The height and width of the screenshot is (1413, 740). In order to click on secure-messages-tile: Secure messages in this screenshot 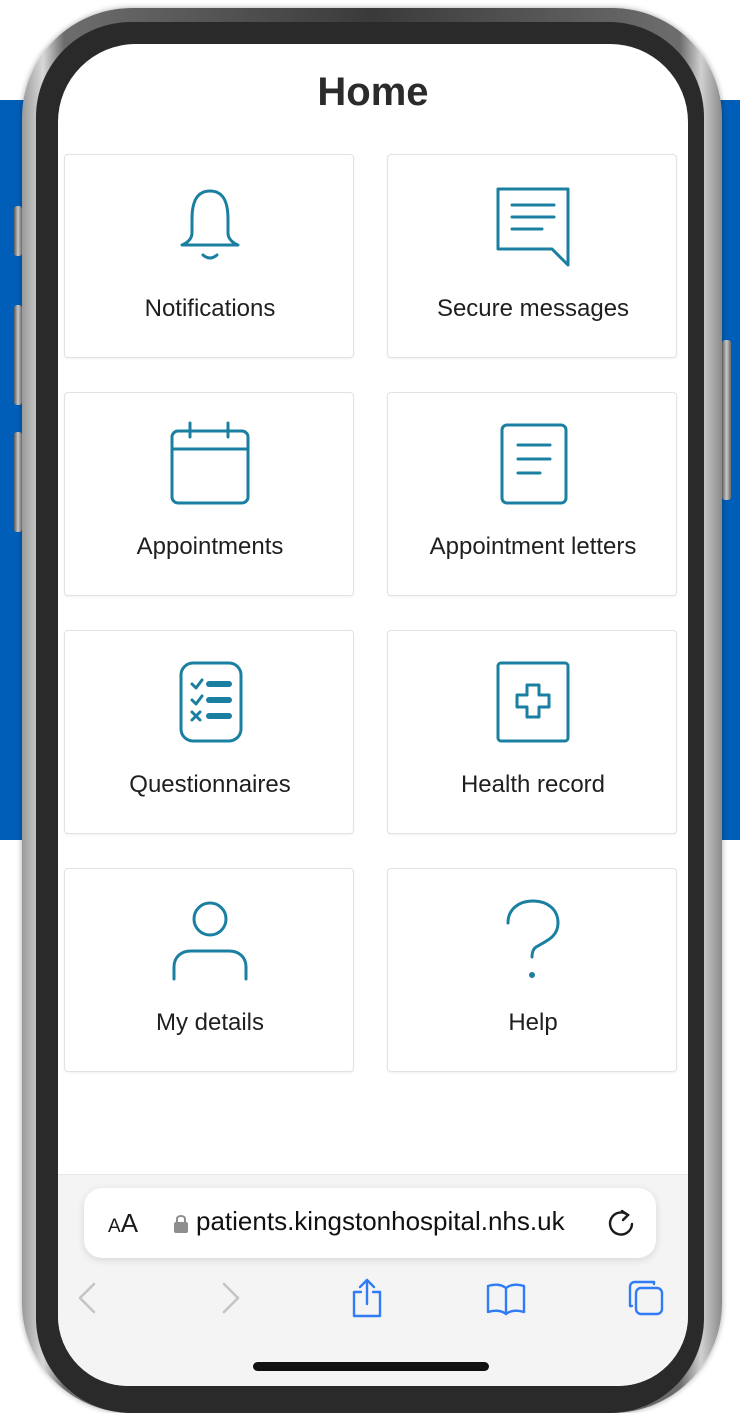, I will do `click(532, 256)`.